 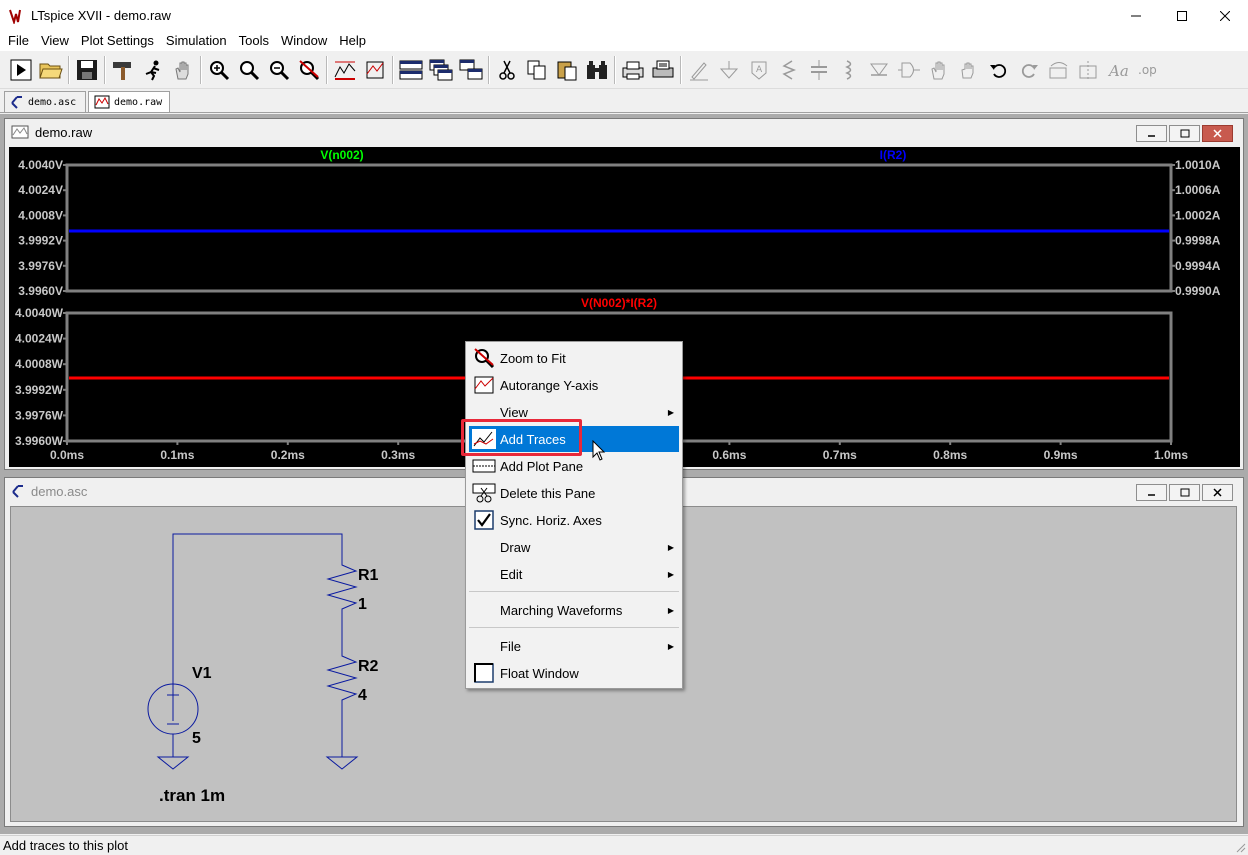 I want to click on menu-item-marching-waveforms: Marching Waveforms ▶, so click(x=574, y=610).